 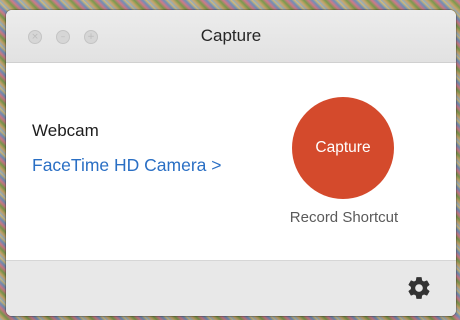 I want to click on capture-button: Capture, so click(x=343, y=148).